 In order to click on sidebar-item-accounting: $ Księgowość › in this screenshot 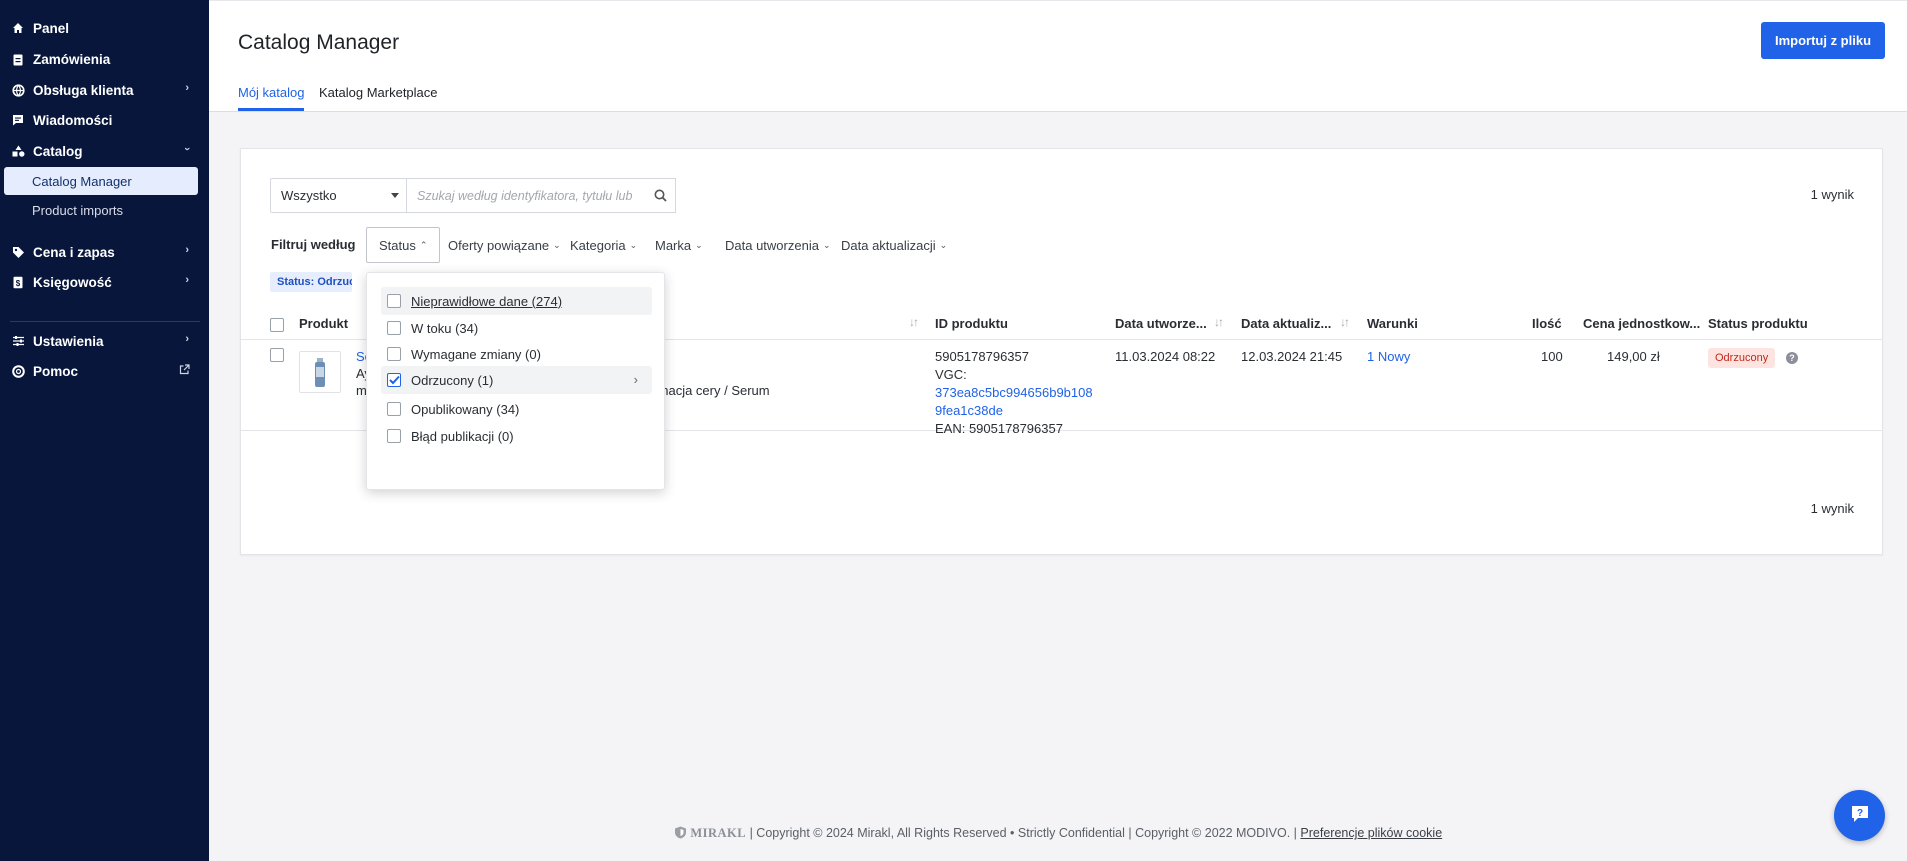, I will do `click(104, 282)`.